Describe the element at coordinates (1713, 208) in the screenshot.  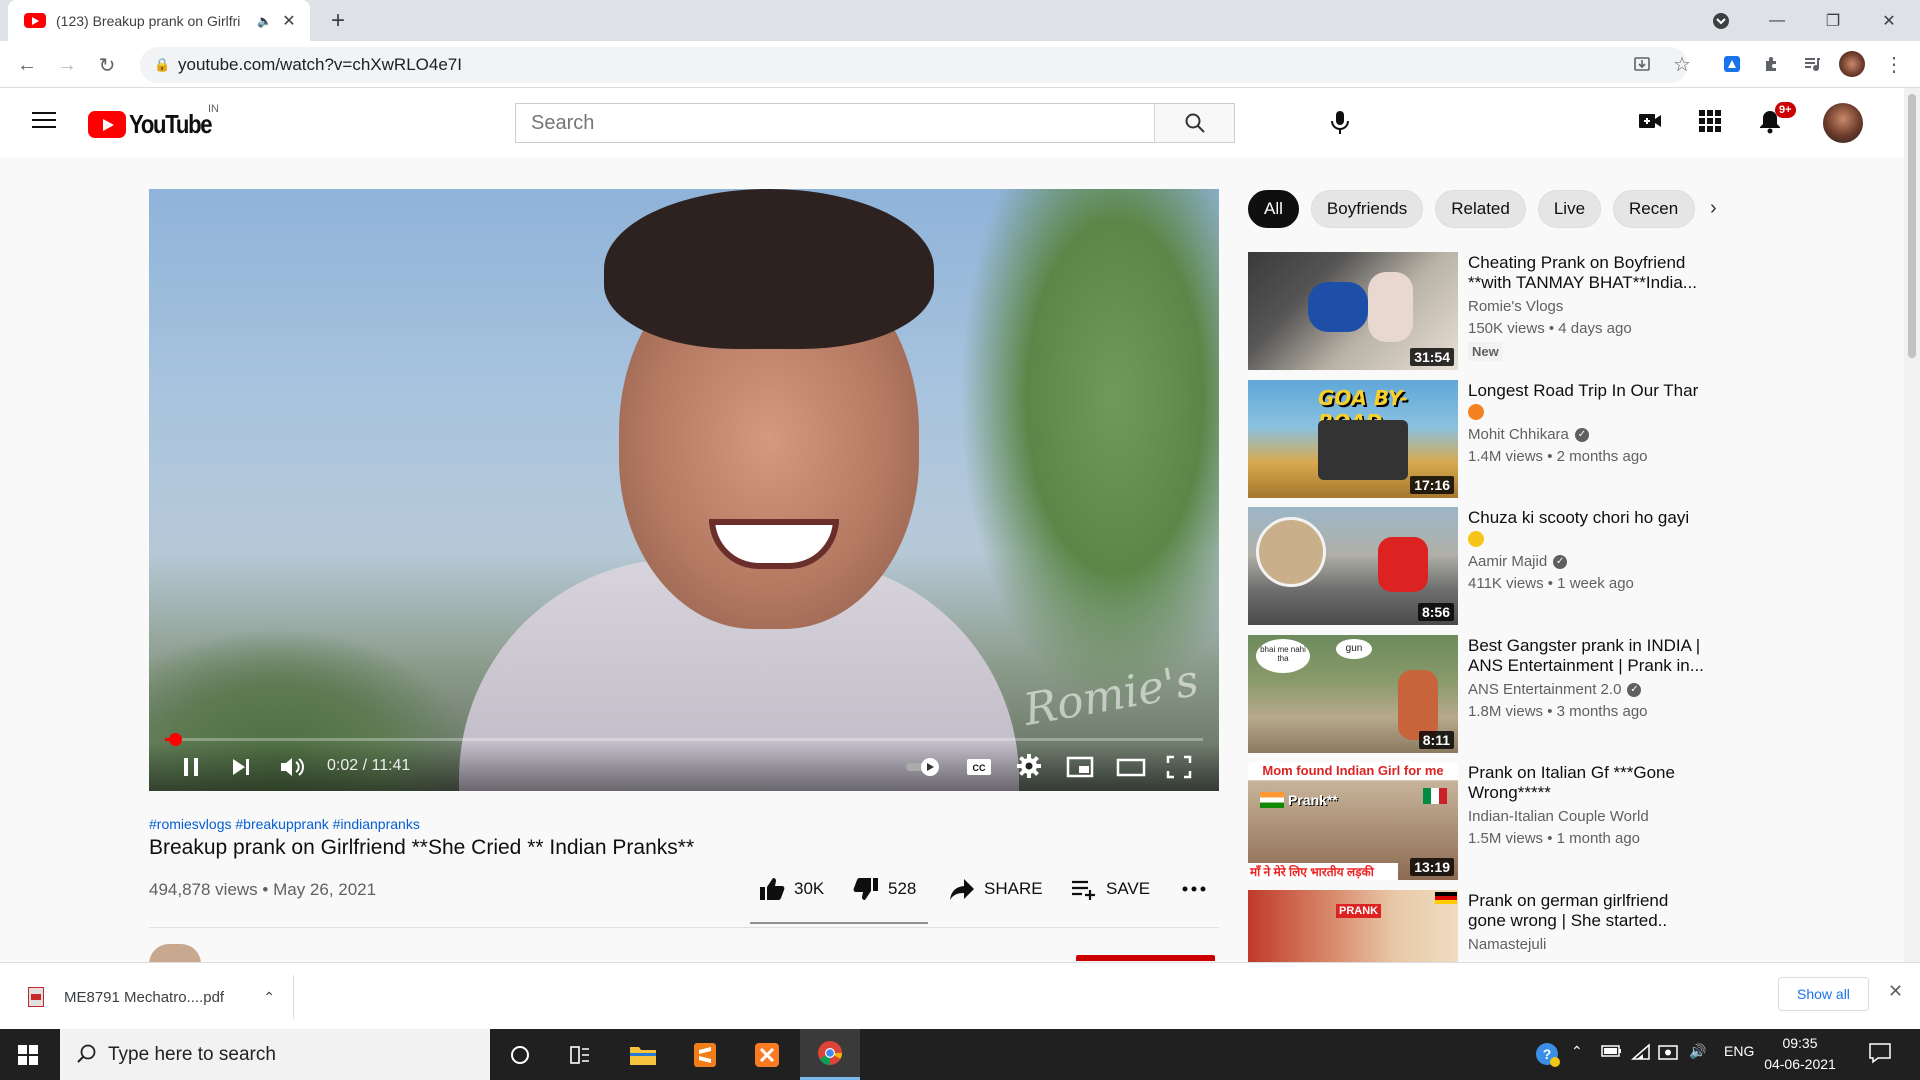
I see `chevron-right-icon: ›` at that location.